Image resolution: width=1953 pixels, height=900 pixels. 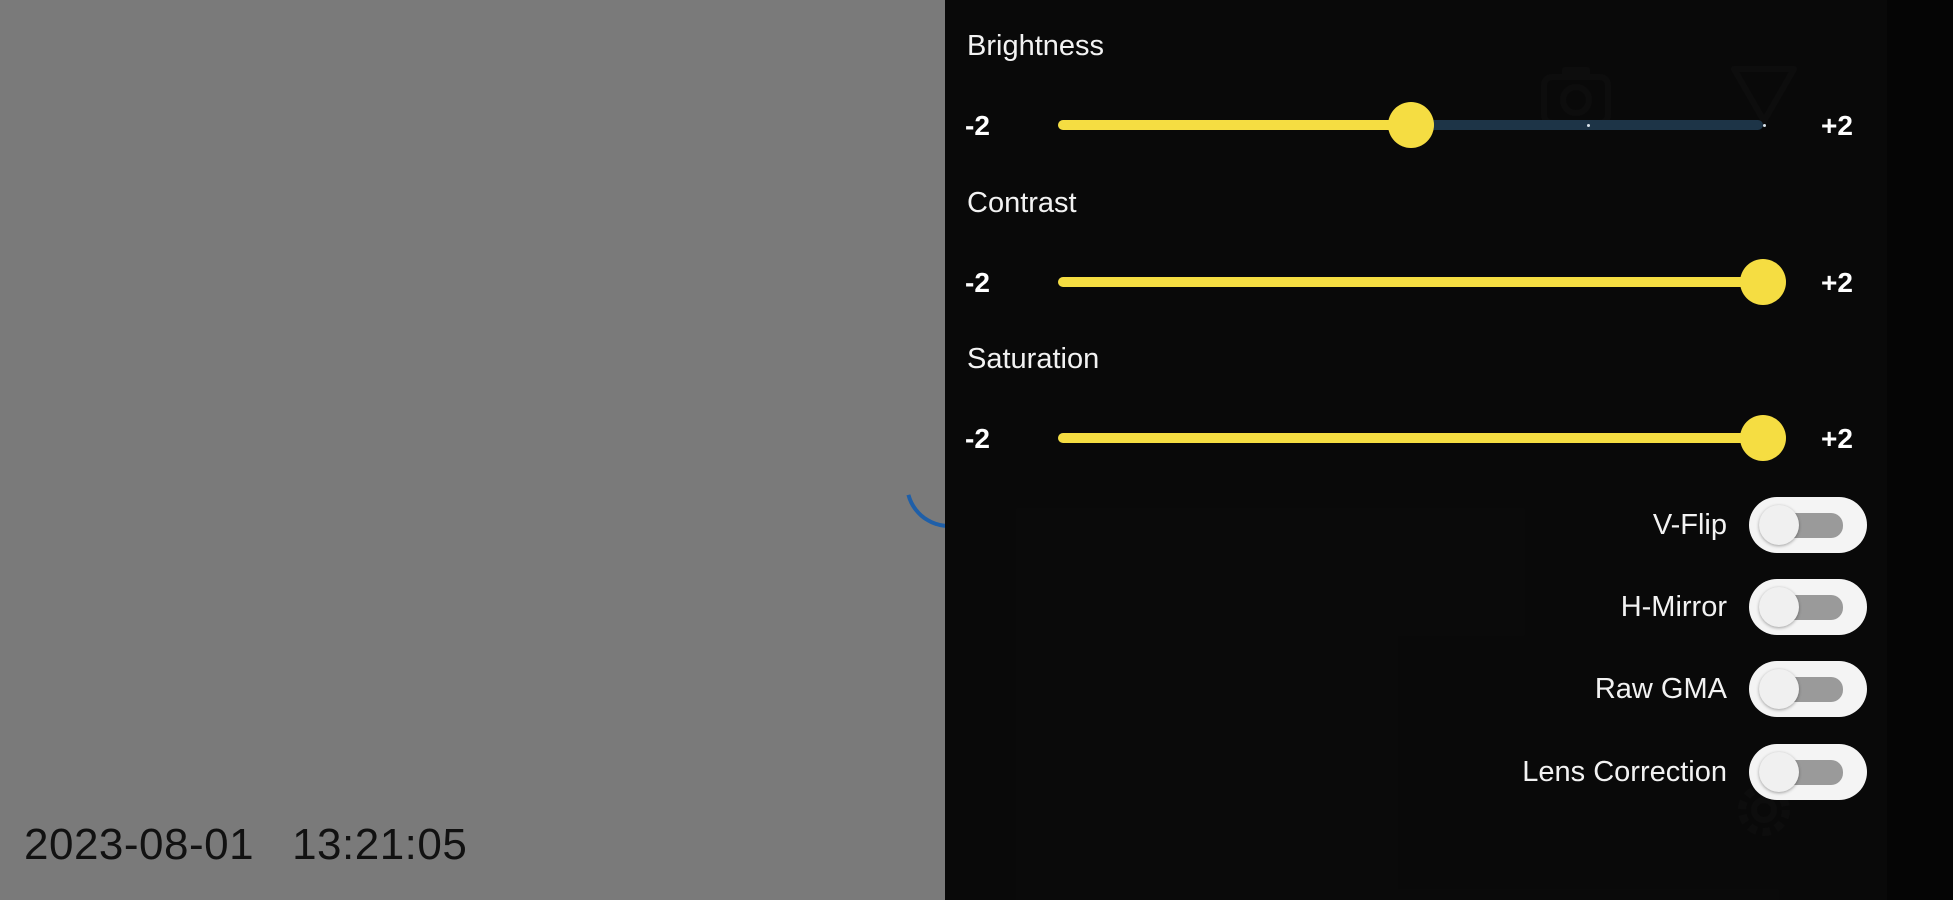 What do you see at coordinates (1234, 125) in the screenshot?
I see `brightness-slider-fill` at bounding box center [1234, 125].